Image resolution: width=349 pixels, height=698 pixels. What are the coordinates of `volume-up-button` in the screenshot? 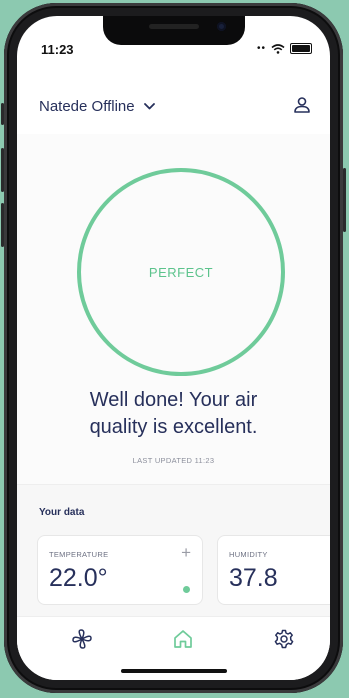 It's located at (2, 170).